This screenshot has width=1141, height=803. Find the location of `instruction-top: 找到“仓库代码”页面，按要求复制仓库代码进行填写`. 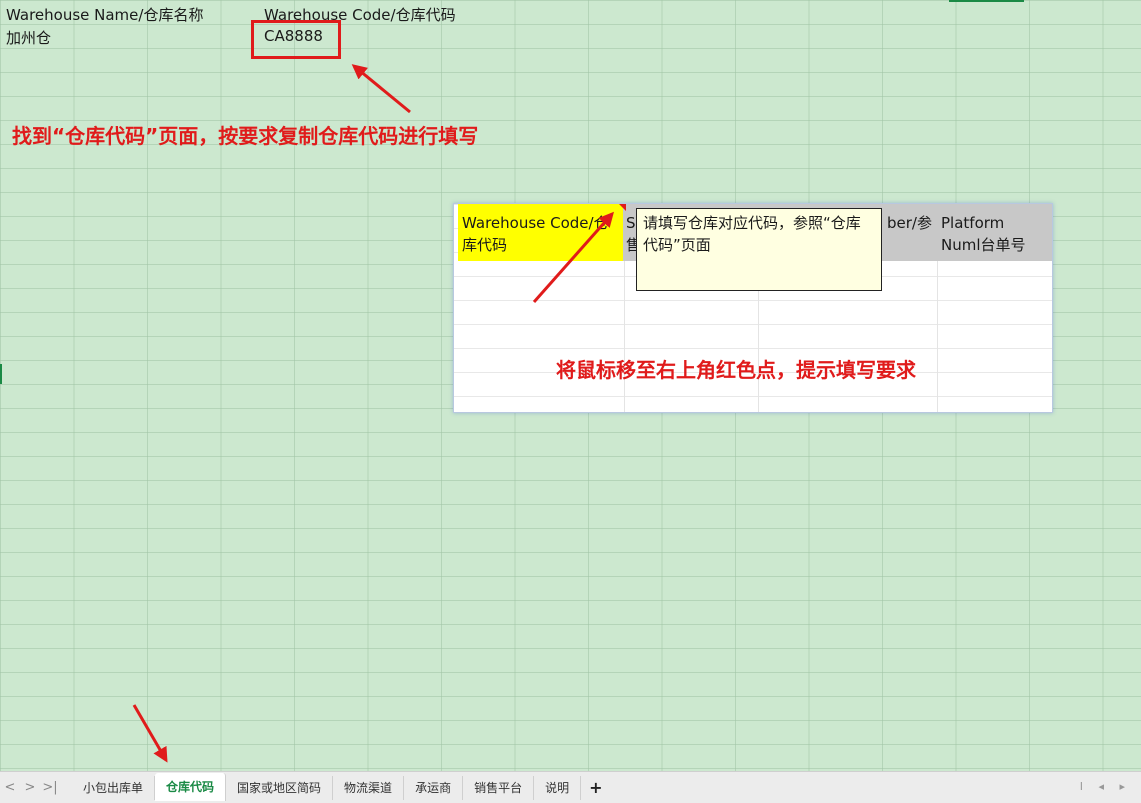

instruction-top: 找到“仓库代码”页面，按要求复制仓库代码进行填写 is located at coordinates (245, 136).